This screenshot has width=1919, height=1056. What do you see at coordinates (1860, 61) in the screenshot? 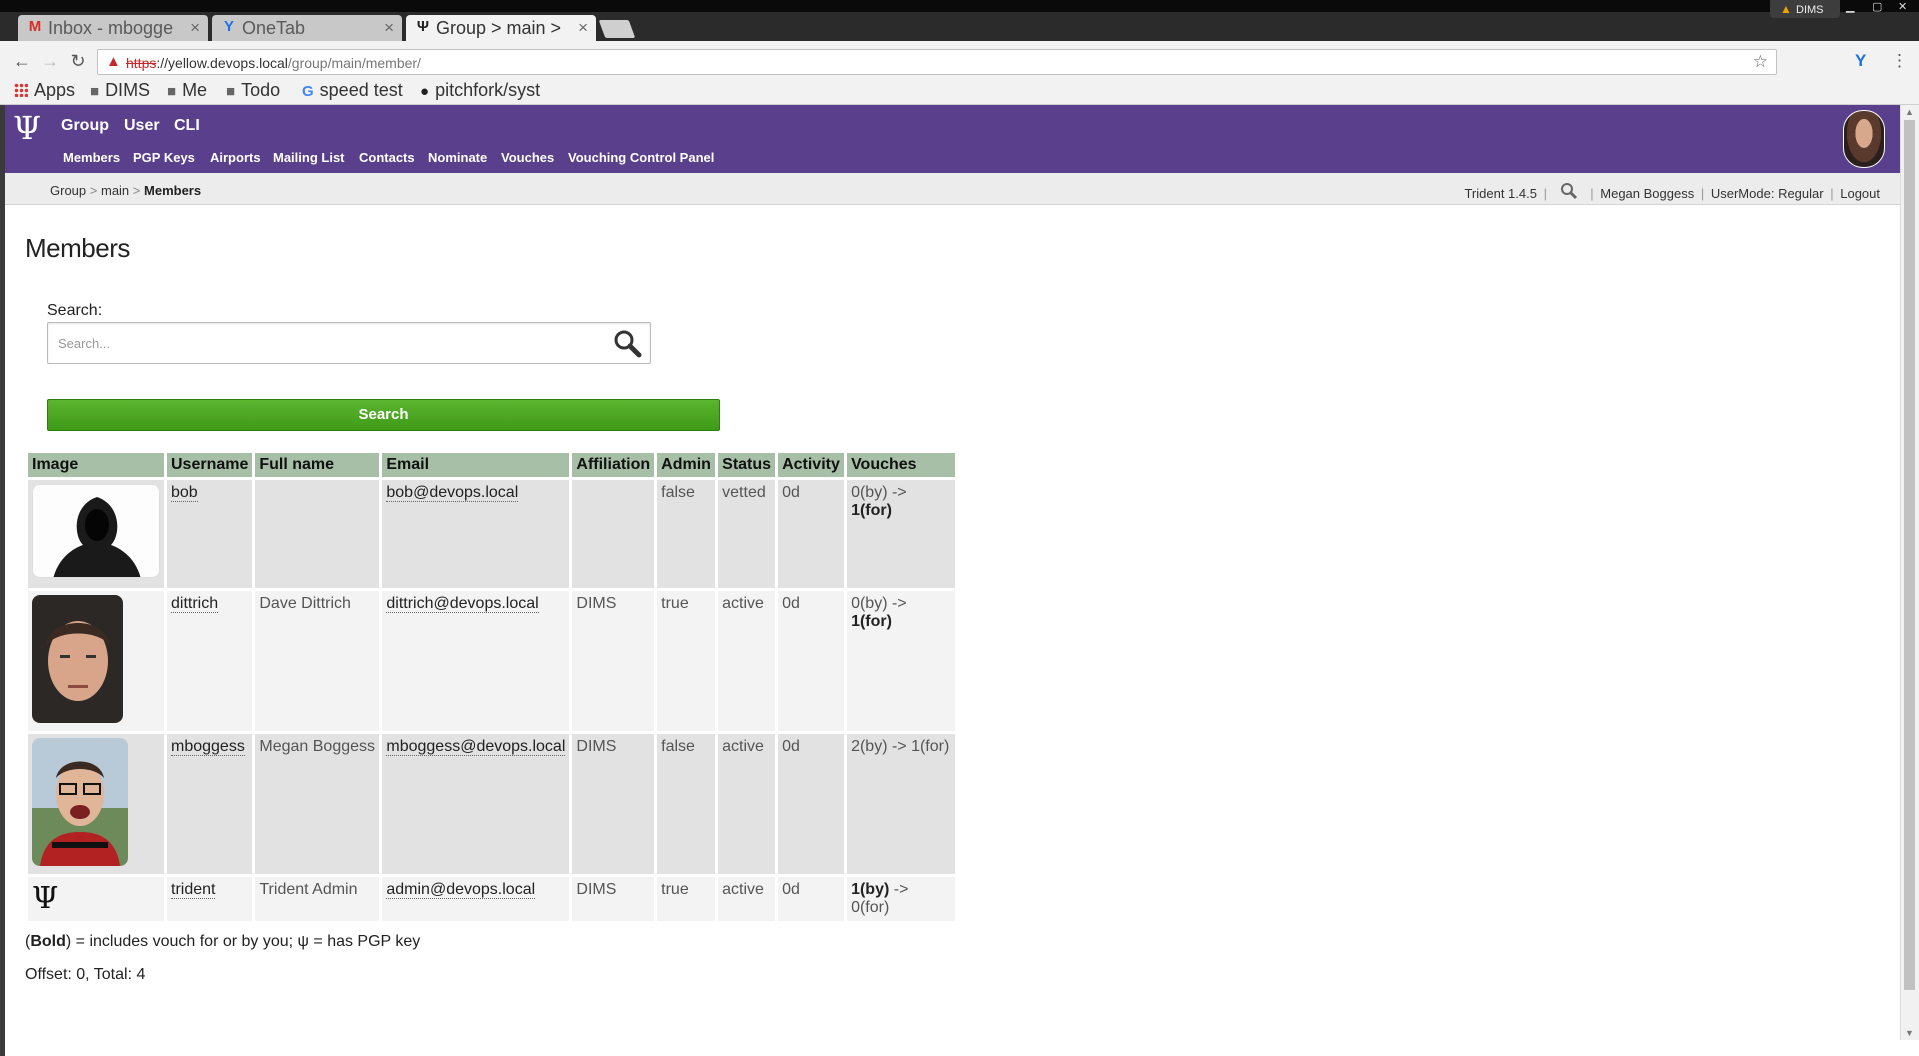
I see `onetab-extension-icon: Y` at bounding box center [1860, 61].